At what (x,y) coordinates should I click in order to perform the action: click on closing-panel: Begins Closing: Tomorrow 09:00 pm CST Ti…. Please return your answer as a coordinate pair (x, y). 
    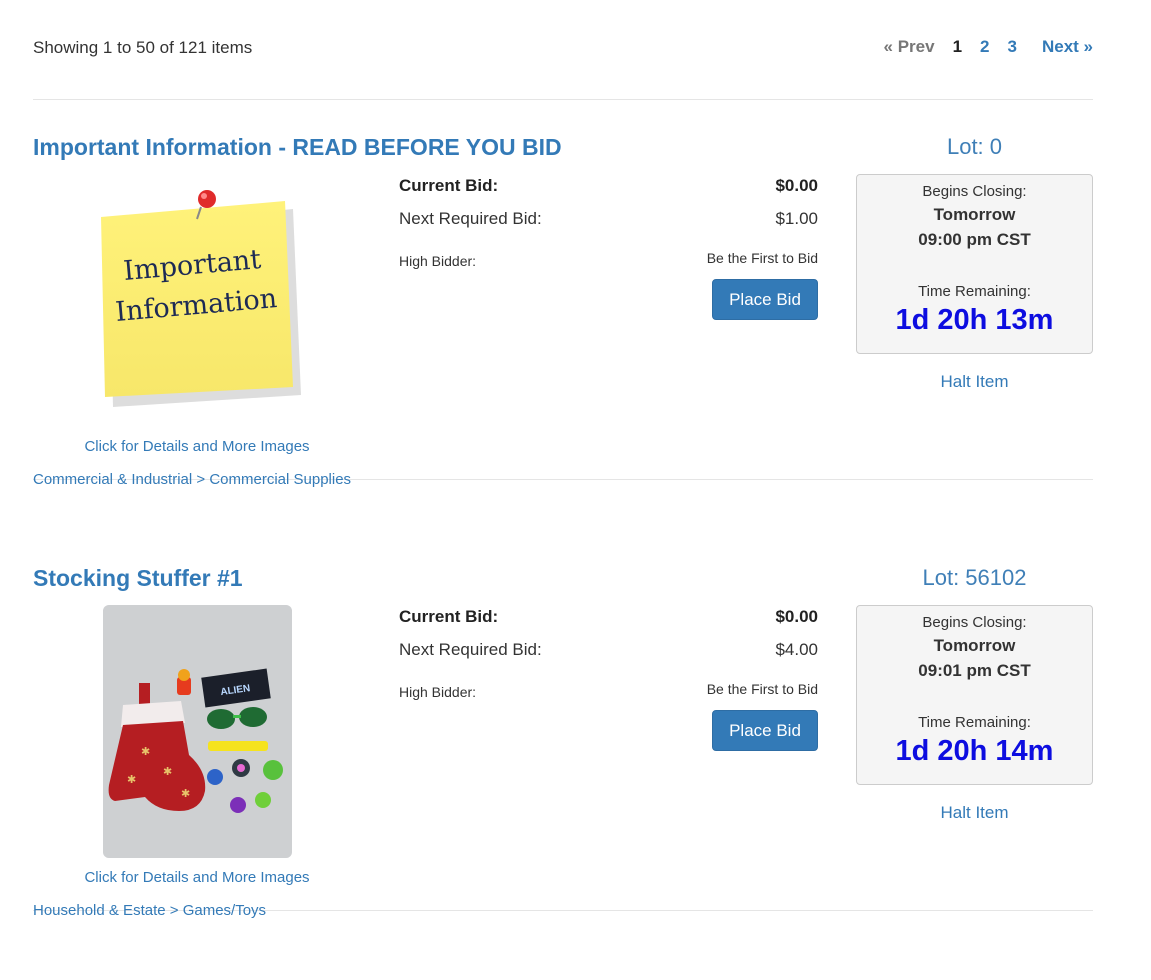
    Looking at the image, I should click on (974, 264).